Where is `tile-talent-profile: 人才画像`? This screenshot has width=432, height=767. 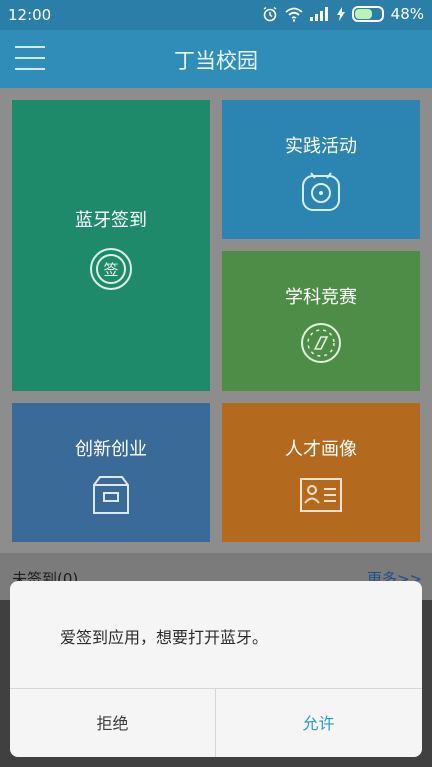 tile-talent-profile: 人才画像 is located at coordinates (321, 472).